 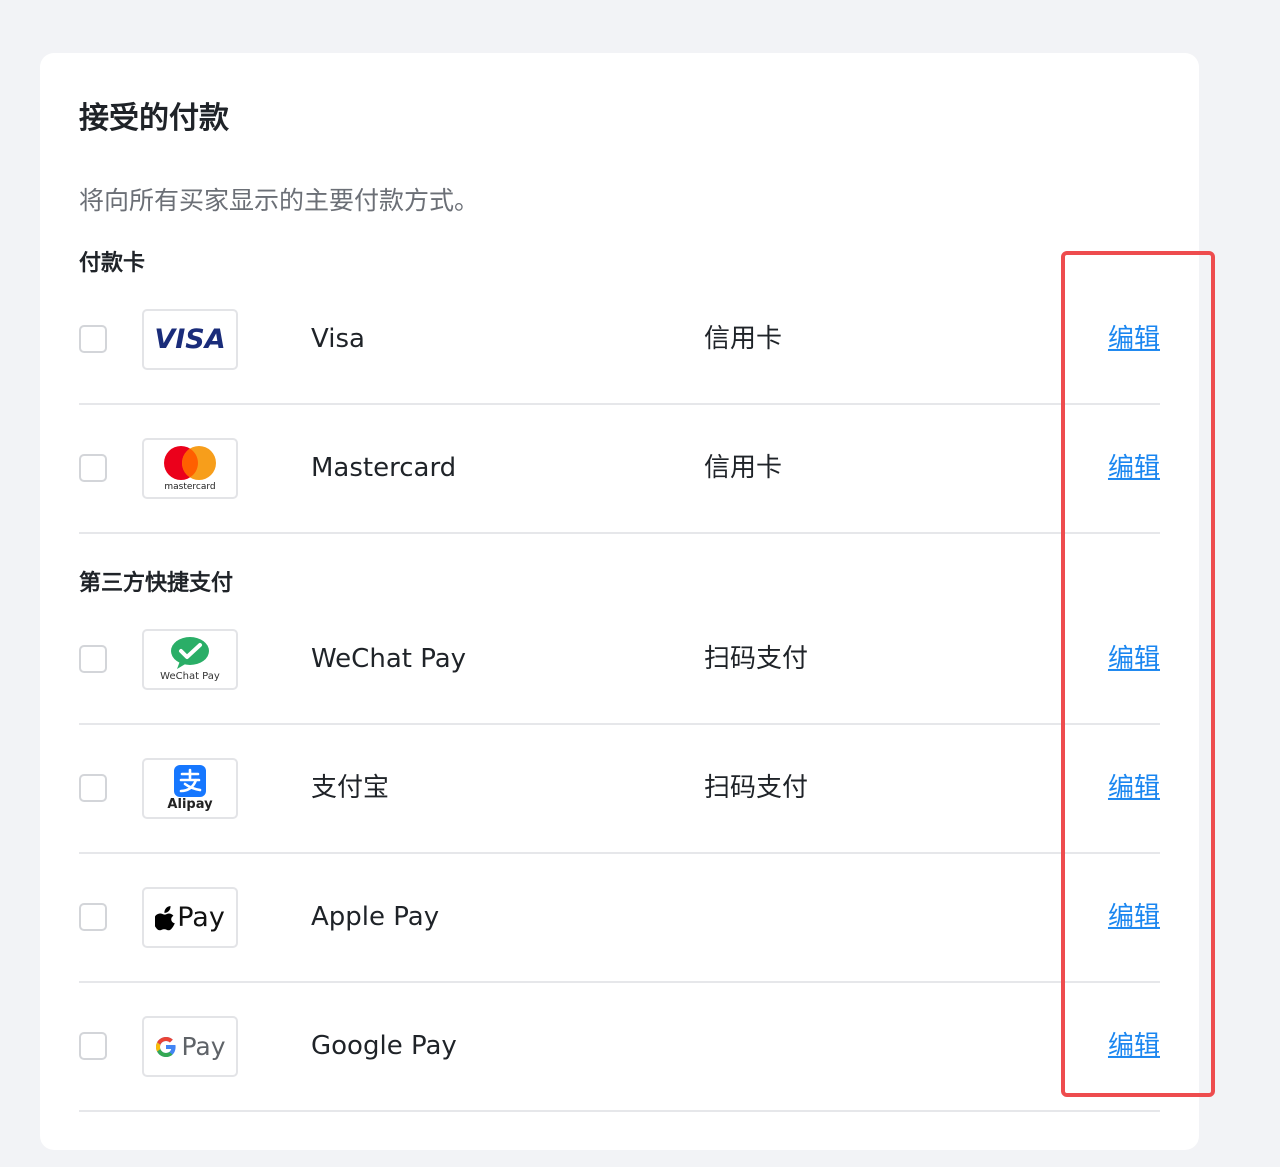 I want to click on payment-name: Visa, so click(x=338, y=338).